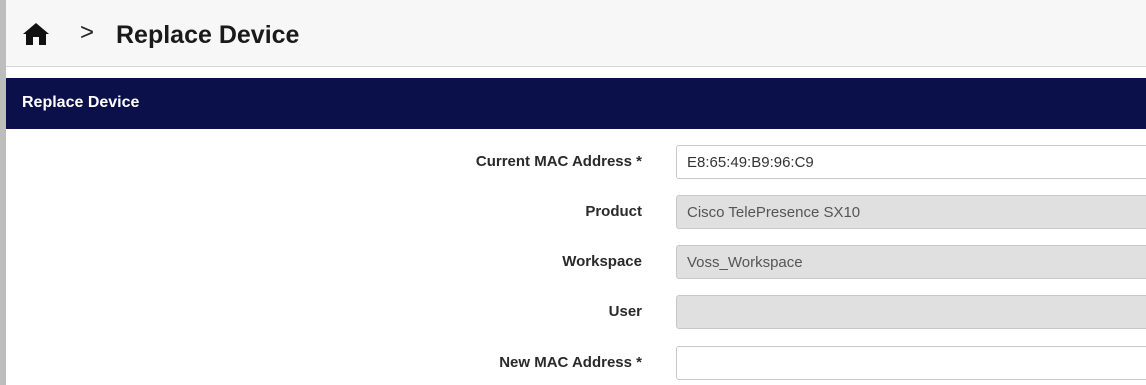 This screenshot has width=1146, height=385. Describe the element at coordinates (576, 103) in the screenshot. I see `panel-header: Replace Device` at that location.